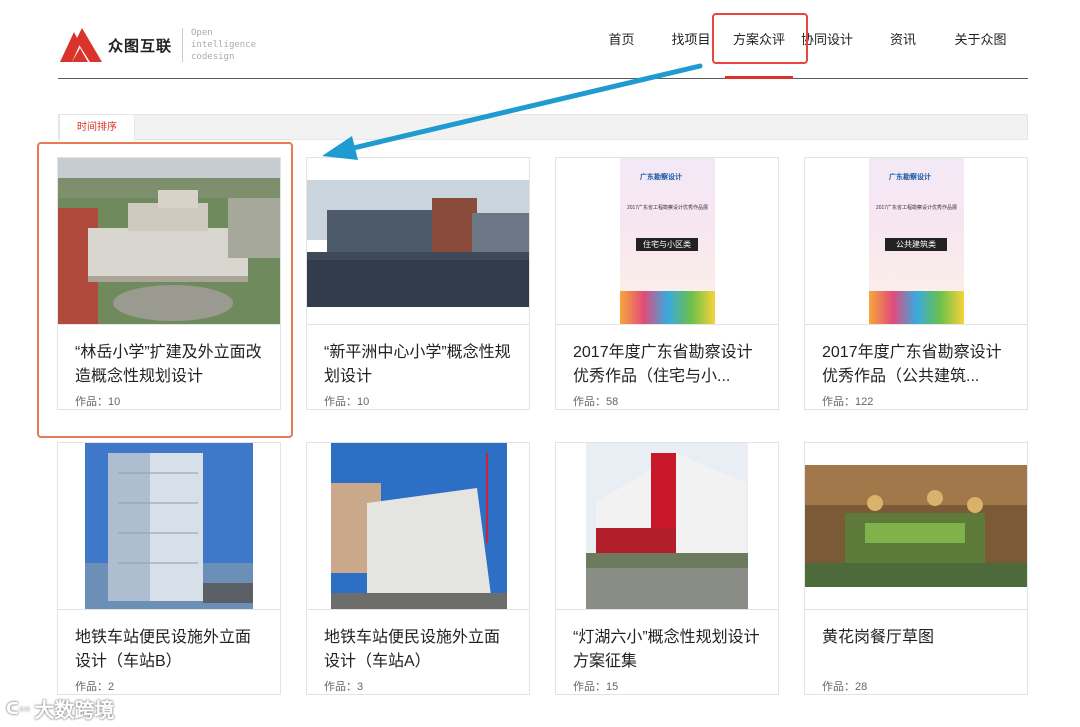  Describe the element at coordinates (213, 57) in the screenshot. I see `slogan-line: codesign` at that location.